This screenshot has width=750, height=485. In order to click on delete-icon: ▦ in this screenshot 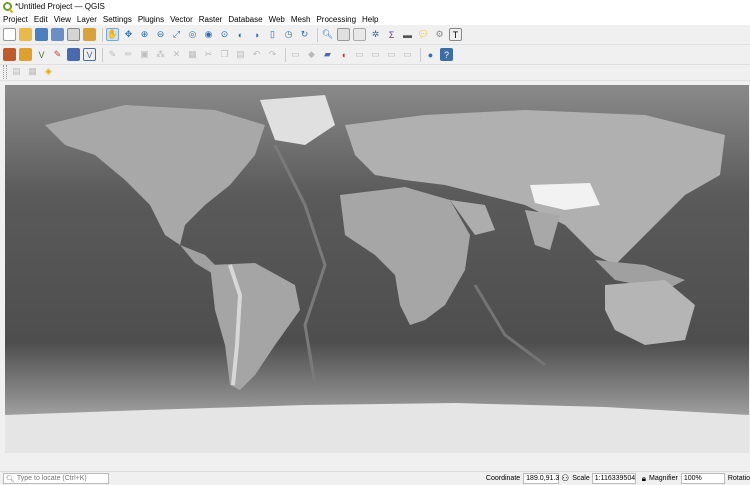, I will do `click(192, 54)`.